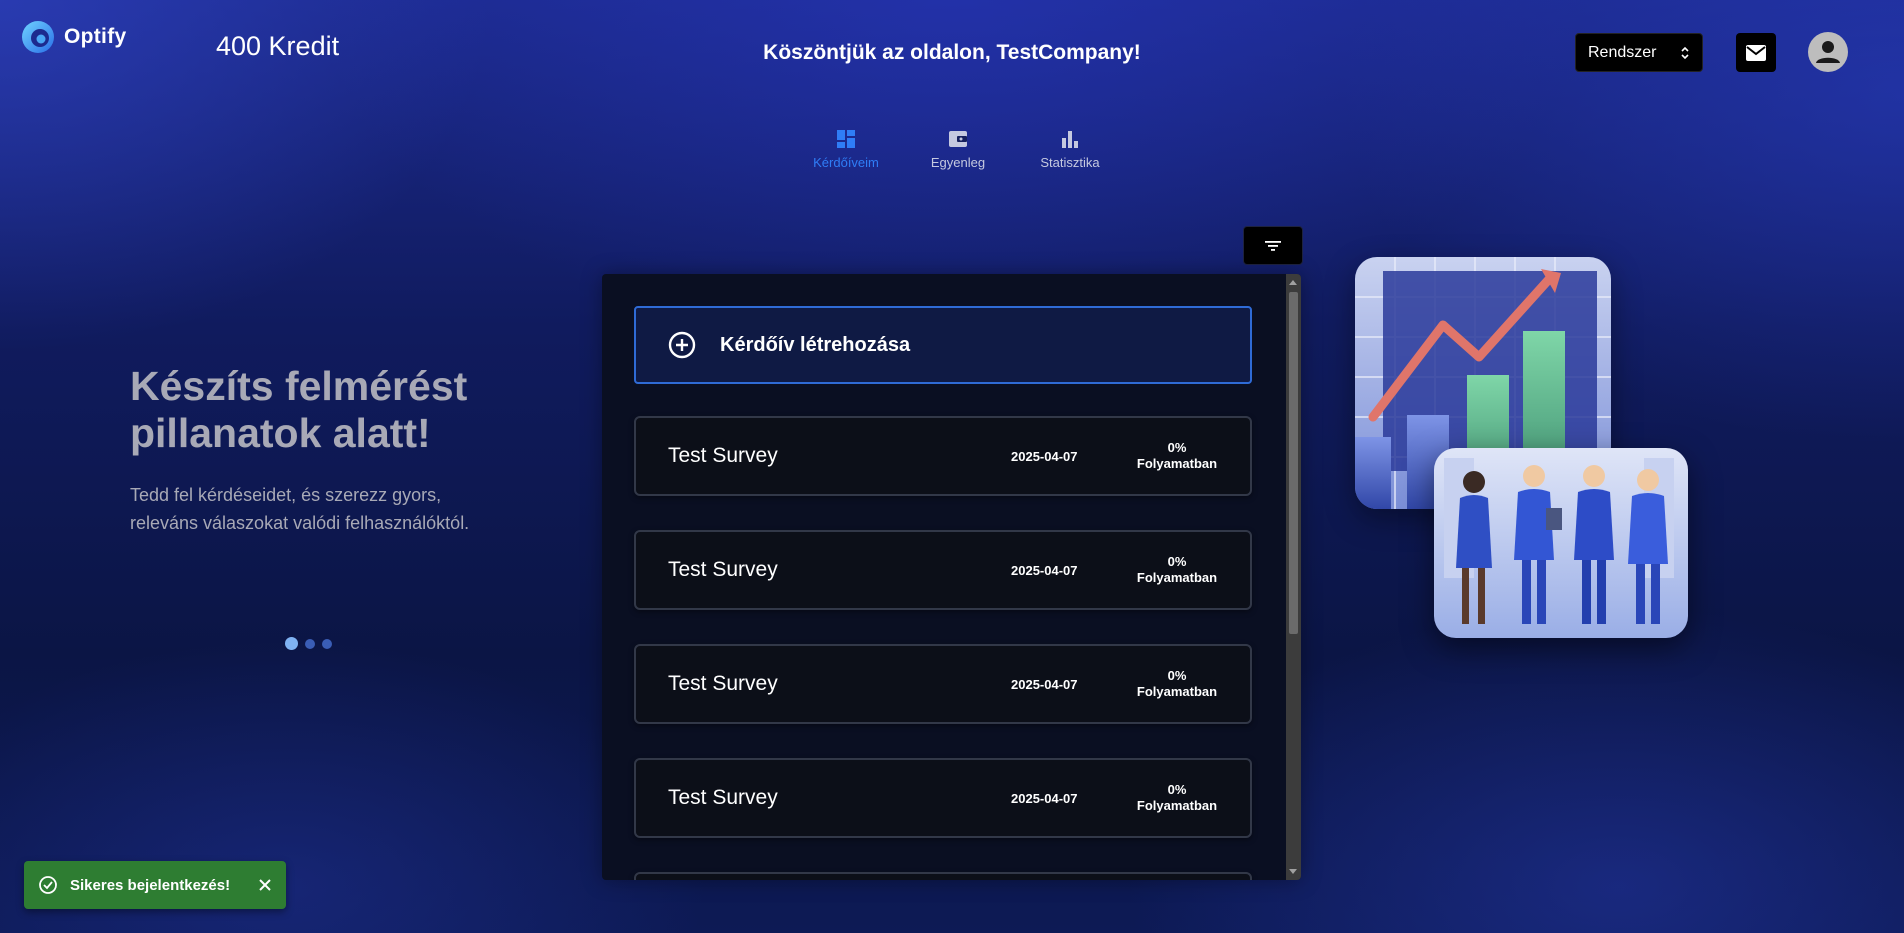 Image resolution: width=1904 pixels, height=933 pixels. I want to click on toast-message: Sikeres bejelentkezés!, so click(150, 885).